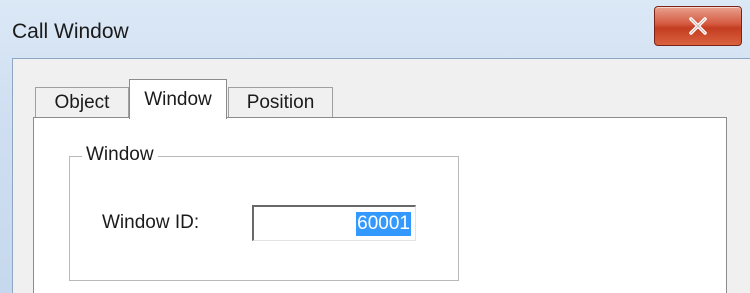 Image resolution: width=750 pixels, height=293 pixels. I want to click on tab-position: Position, so click(280, 102).